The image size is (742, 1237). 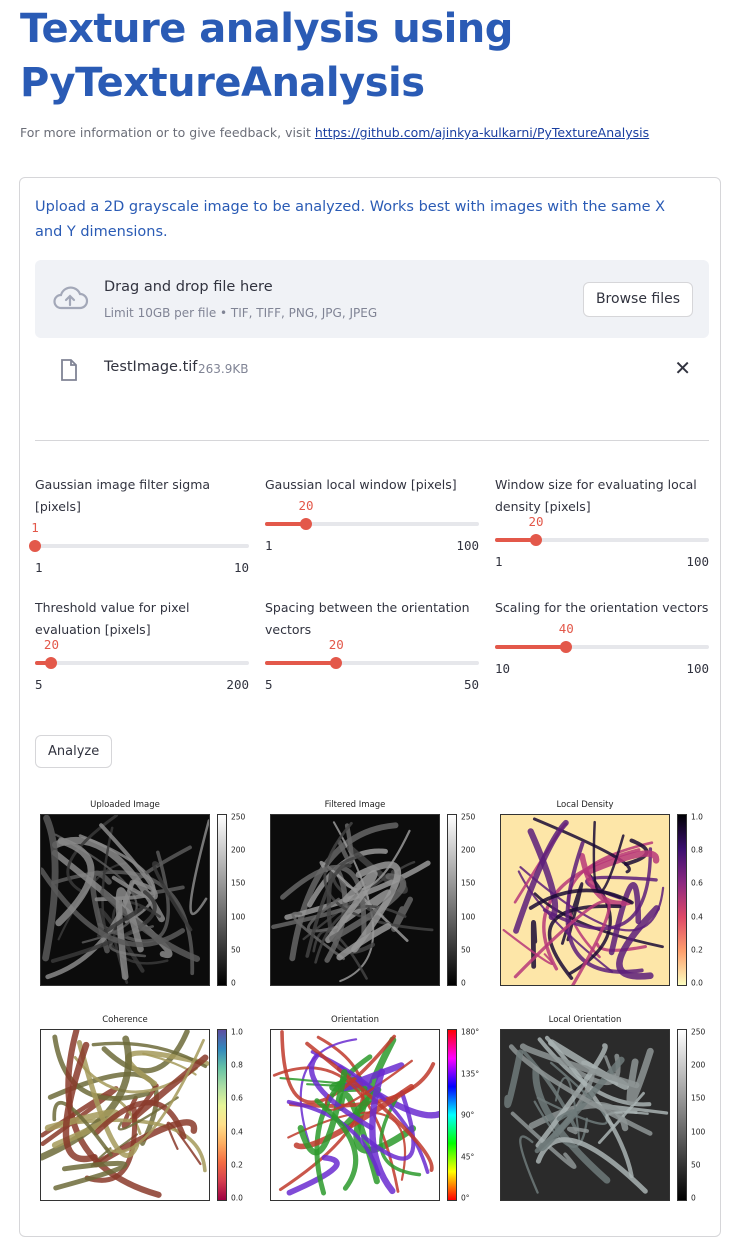 What do you see at coordinates (465, 1198) in the screenshot?
I see `colorbar-tick-label: 0°` at bounding box center [465, 1198].